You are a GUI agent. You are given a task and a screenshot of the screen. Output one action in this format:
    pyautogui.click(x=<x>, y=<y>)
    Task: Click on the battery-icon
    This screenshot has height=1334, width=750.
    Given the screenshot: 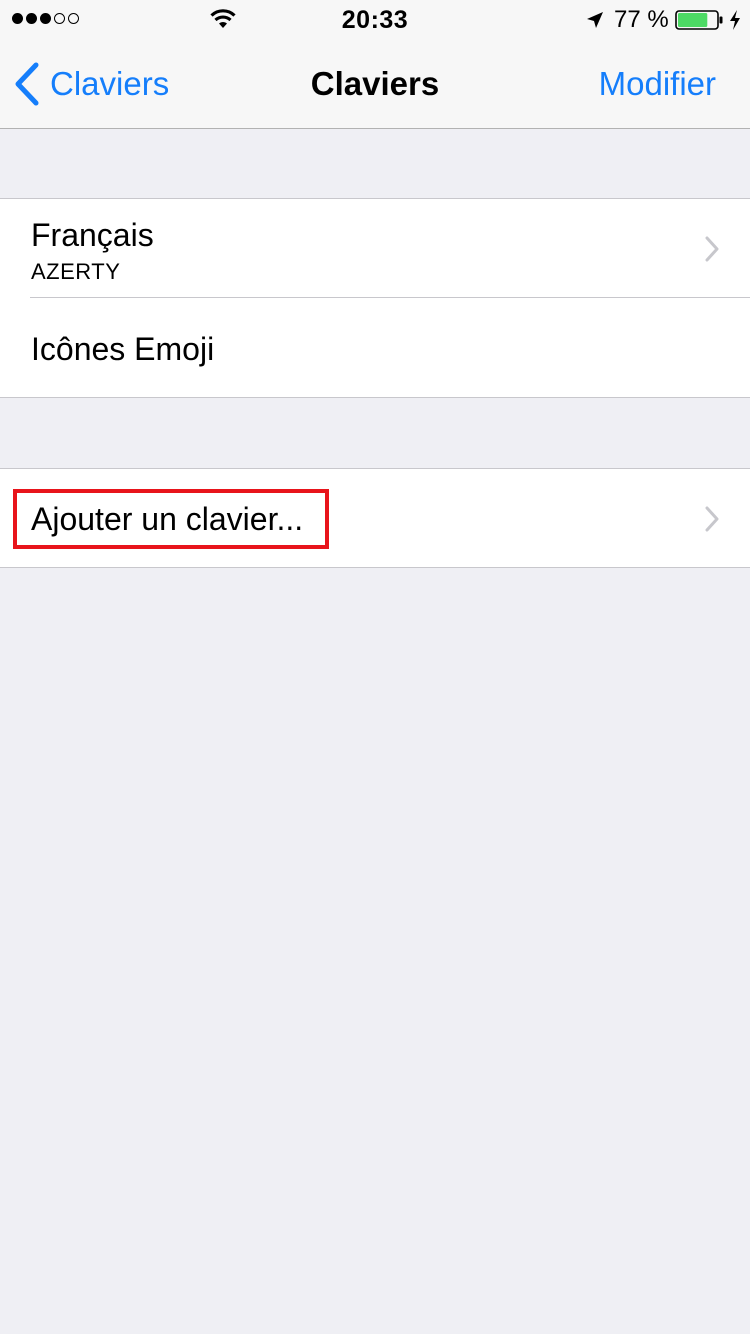 What is the action you would take?
    pyautogui.click(x=699, y=20)
    